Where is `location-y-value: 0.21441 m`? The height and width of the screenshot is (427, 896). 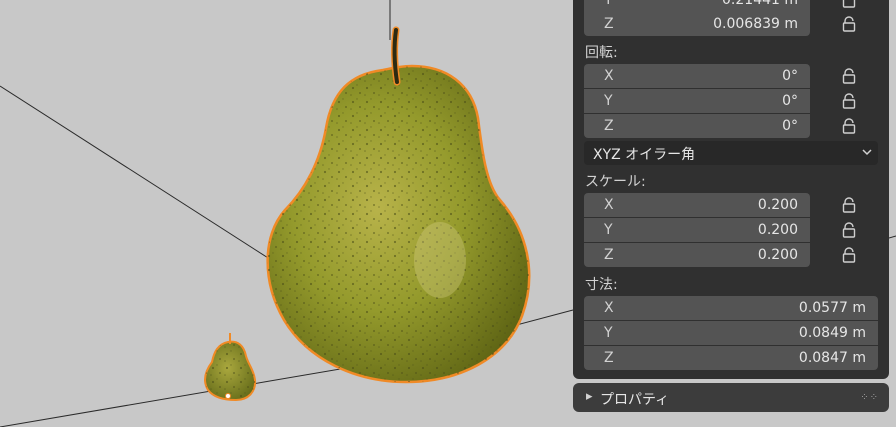 location-y-value: 0.21441 m is located at coordinates (760, 4).